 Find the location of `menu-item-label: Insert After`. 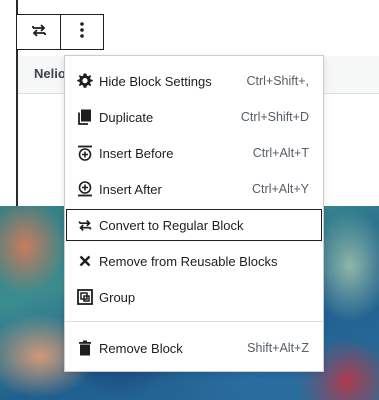

menu-item-label: Insert After is located at coordinates (130, 189).